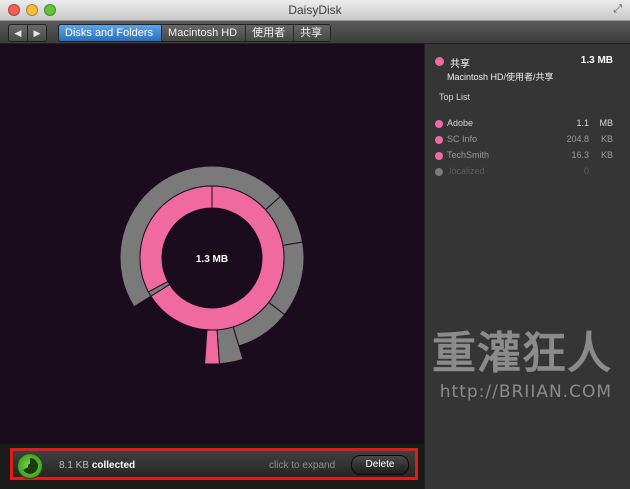 This screenshot has width=630, height=489. Describe the element at coordinates (530, 62) in the screenshot. I see `selected-folder-row: 共享 1.3 MB` at that location.